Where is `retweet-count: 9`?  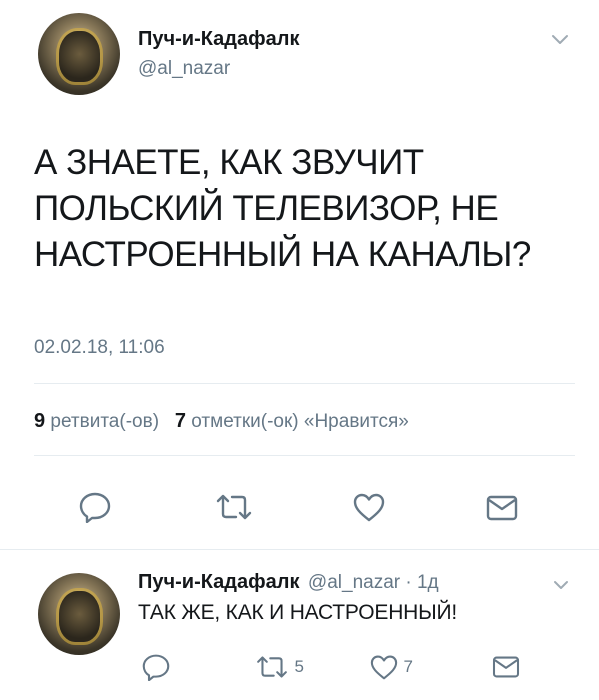
retweet-count: 9 is located at coordinates (39, 421).